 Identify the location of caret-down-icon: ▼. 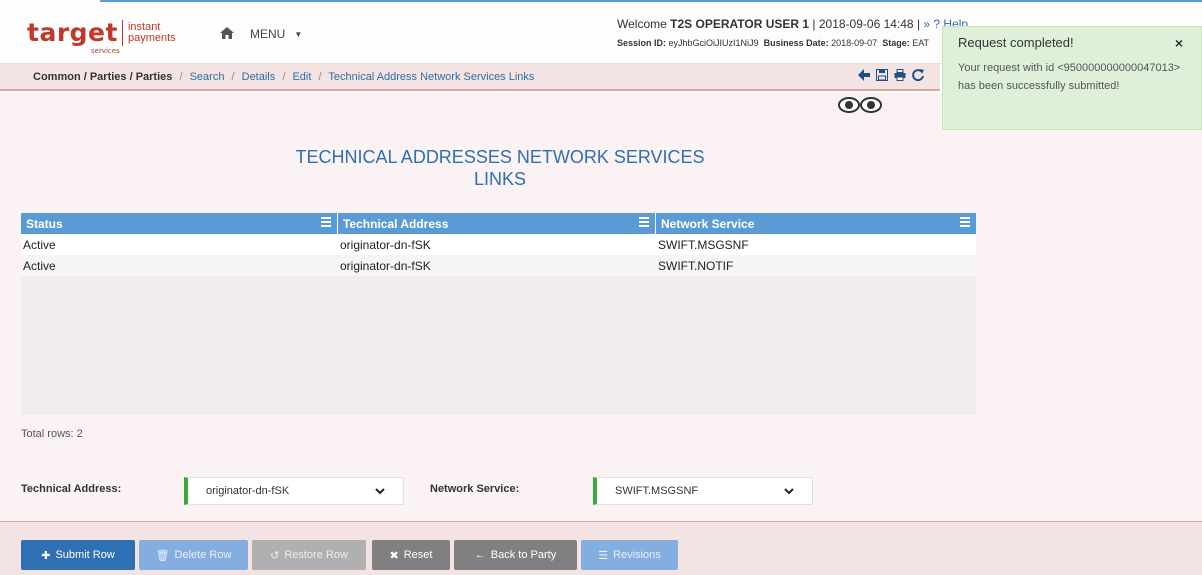
(298, 34).